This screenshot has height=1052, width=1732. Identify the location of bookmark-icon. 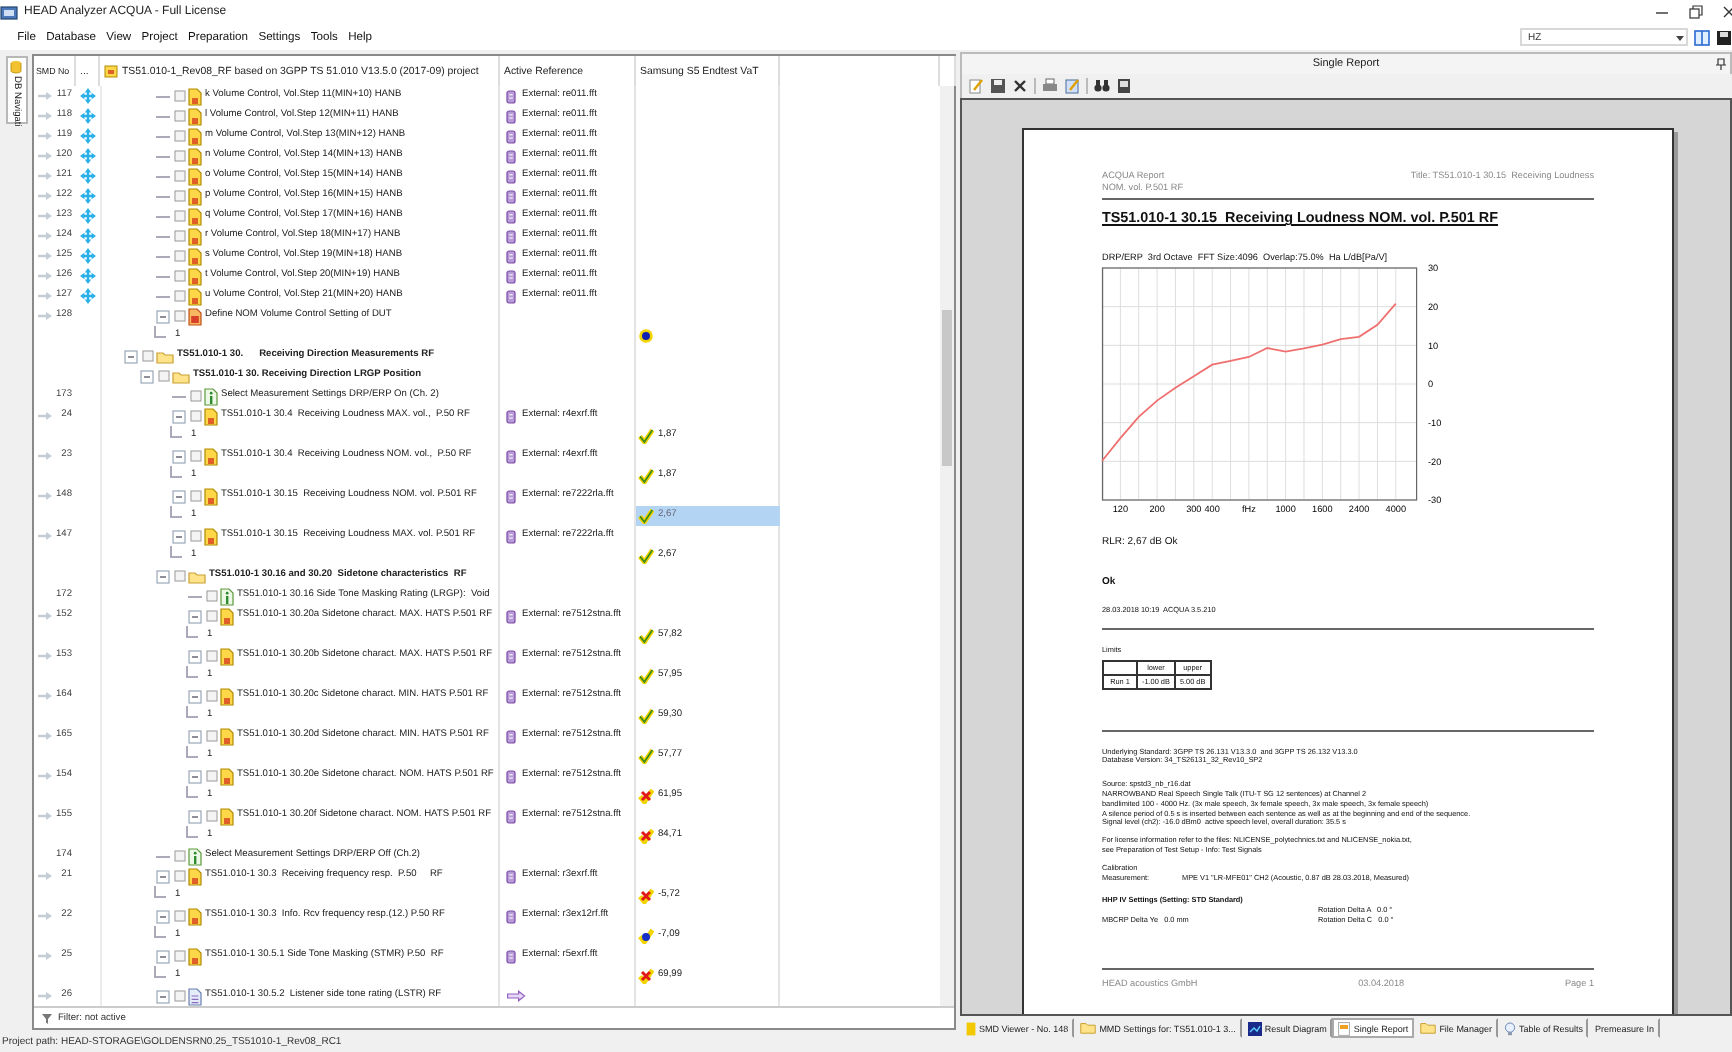
(1124, 86).